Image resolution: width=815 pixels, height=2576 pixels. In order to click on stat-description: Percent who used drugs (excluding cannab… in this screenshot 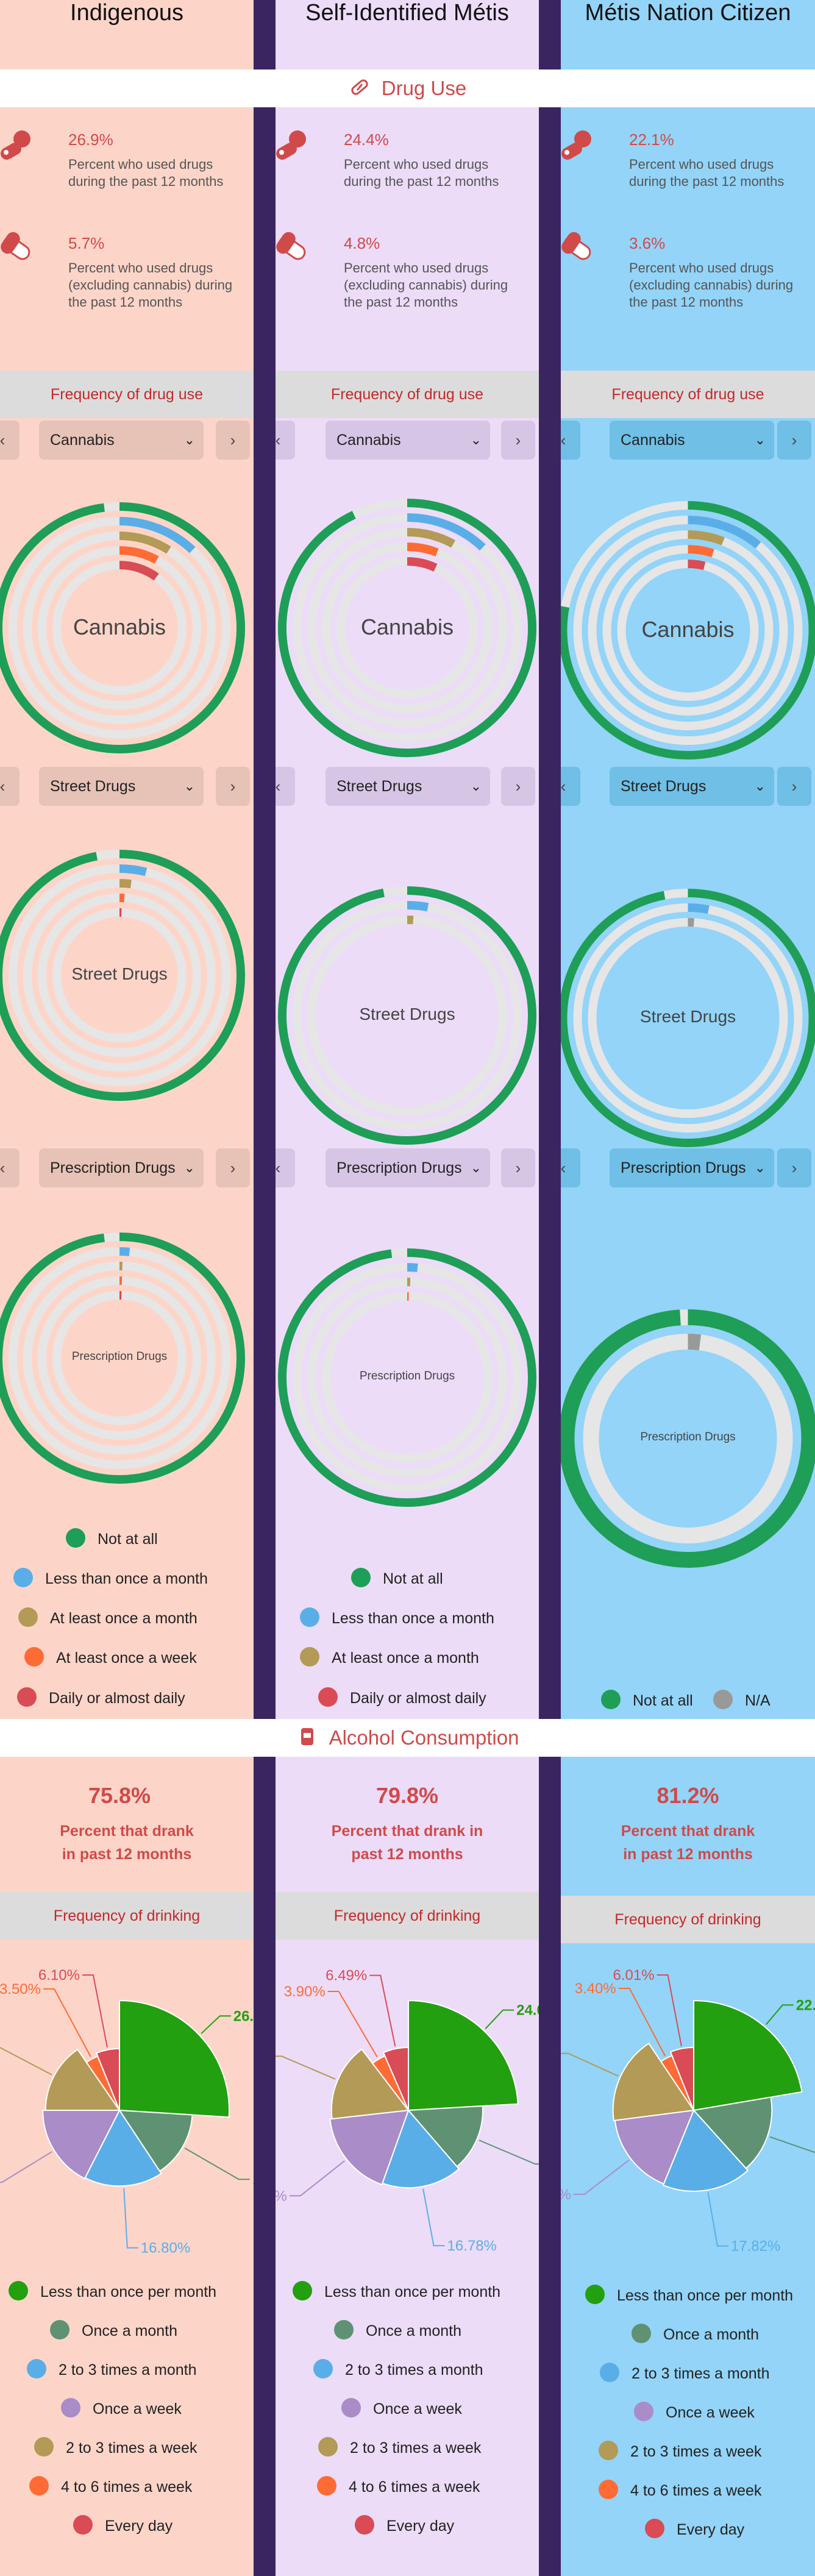, I will do `click(711, 285)`.